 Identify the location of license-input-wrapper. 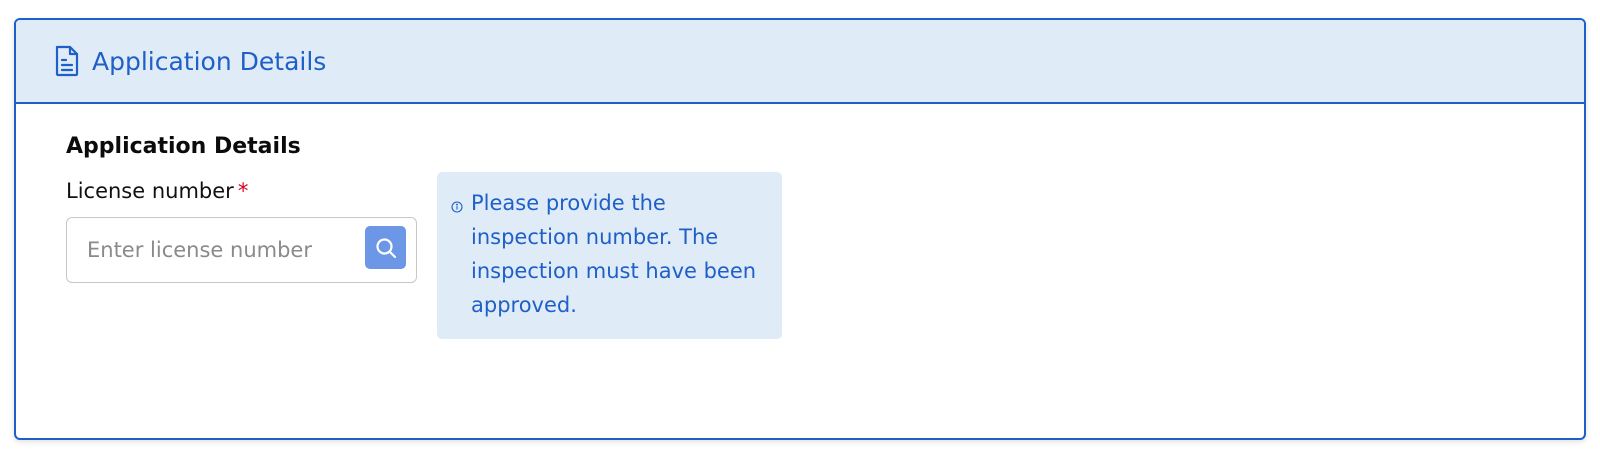
(241, 250).